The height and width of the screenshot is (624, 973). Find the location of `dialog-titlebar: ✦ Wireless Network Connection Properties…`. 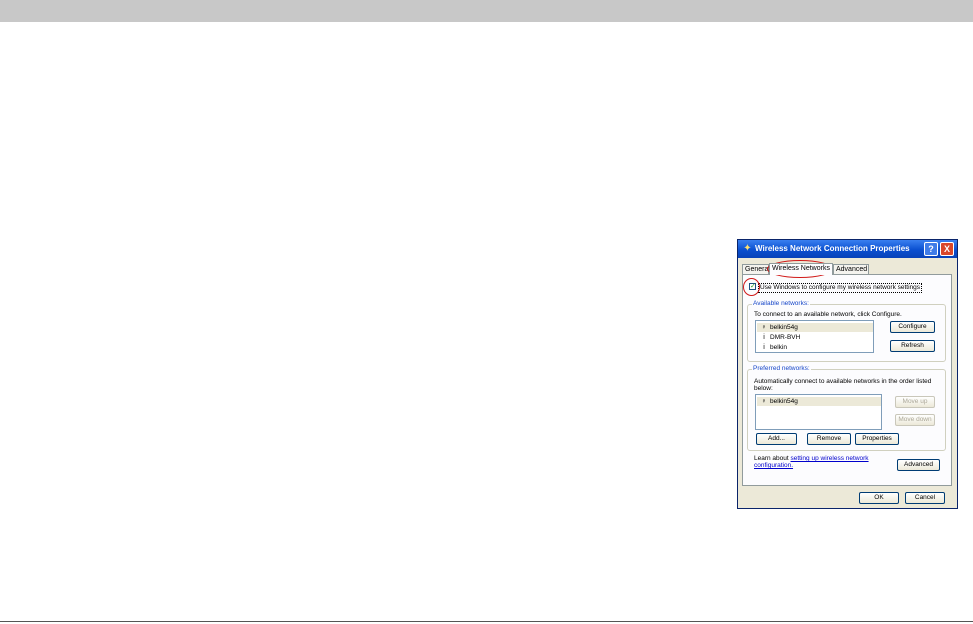

dialog-titlebar: ✦ Wireless Network Connection Properties… is located at coordinates (847, 249).